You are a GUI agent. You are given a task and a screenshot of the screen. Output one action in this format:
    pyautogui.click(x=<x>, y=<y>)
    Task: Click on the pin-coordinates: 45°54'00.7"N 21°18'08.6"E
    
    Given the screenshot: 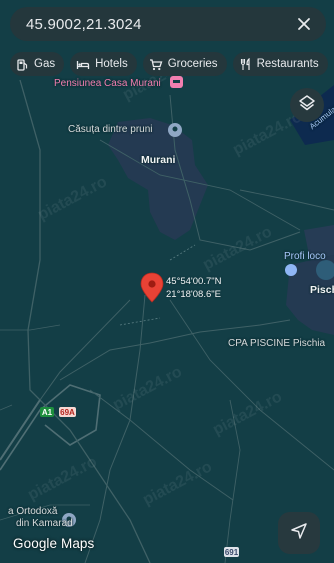 What is the action you would take?
    pyautogui.click(x=193, y=288)
    